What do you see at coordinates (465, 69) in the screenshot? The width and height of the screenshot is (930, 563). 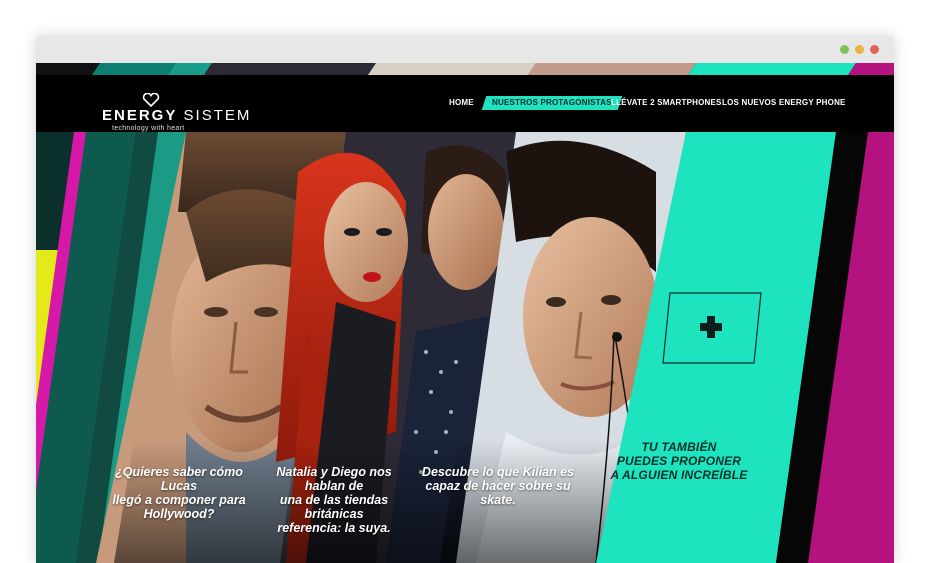 I see `top-color-strip` at bounding box center [465, 69].